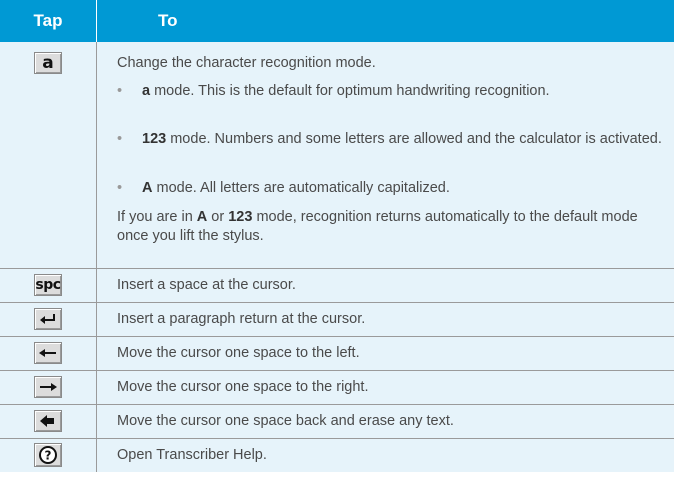 The height and width of the screenshot is (496, 674). I want to click on table-row-right: Move the cursor one space to the right., so click(337, 387).